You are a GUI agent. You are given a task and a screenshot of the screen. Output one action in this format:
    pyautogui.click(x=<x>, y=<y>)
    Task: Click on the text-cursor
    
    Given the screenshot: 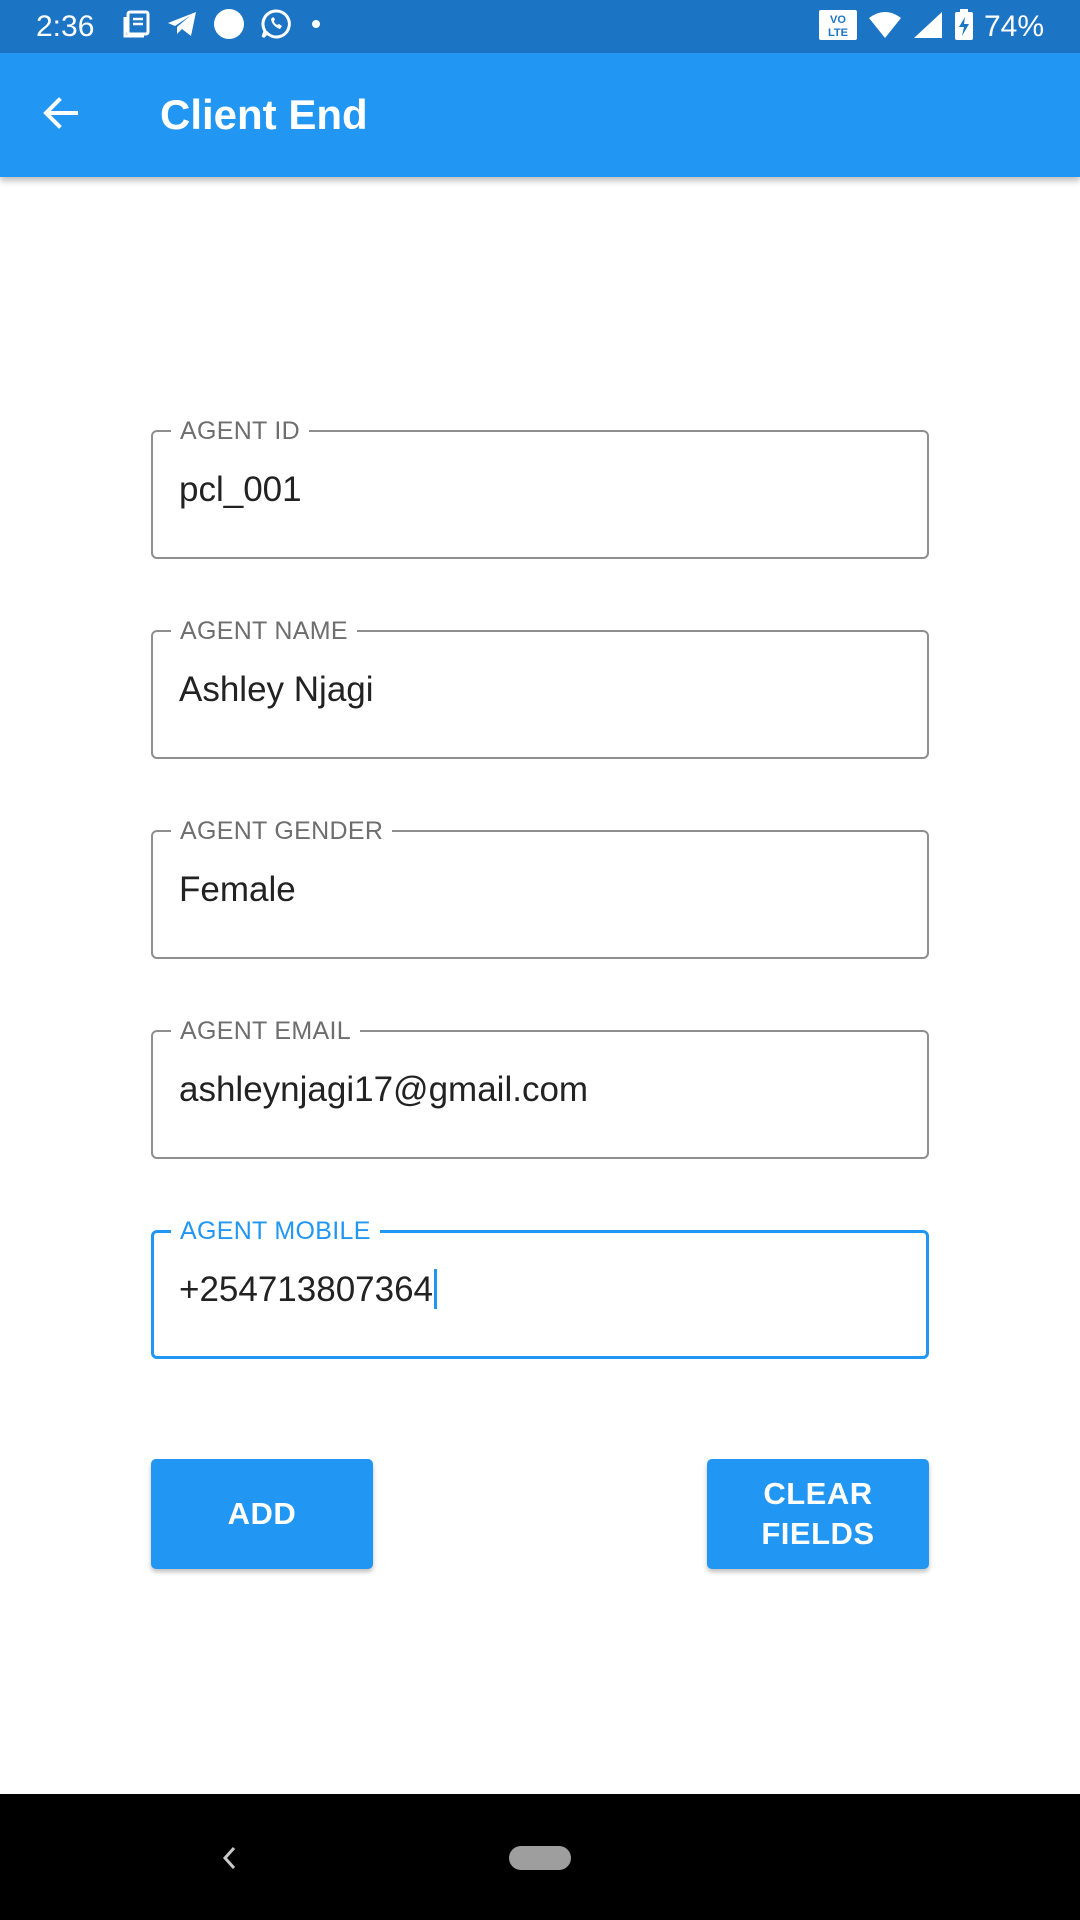 What is the action you would take?
    pyautogui.click(x=436, y=1288)
    